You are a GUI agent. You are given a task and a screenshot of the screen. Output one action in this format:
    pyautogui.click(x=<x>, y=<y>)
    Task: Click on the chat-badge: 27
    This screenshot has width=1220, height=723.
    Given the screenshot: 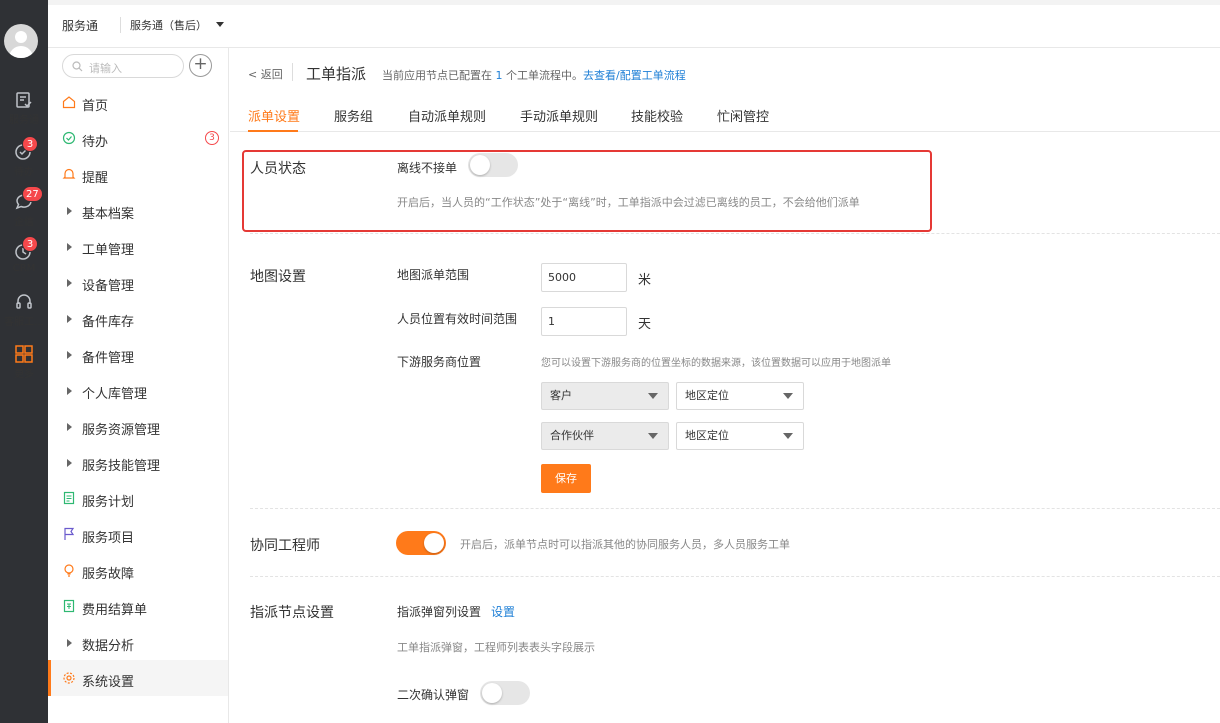 What is the action you would take?
    pyautogui.click(x=32, y=194)
    